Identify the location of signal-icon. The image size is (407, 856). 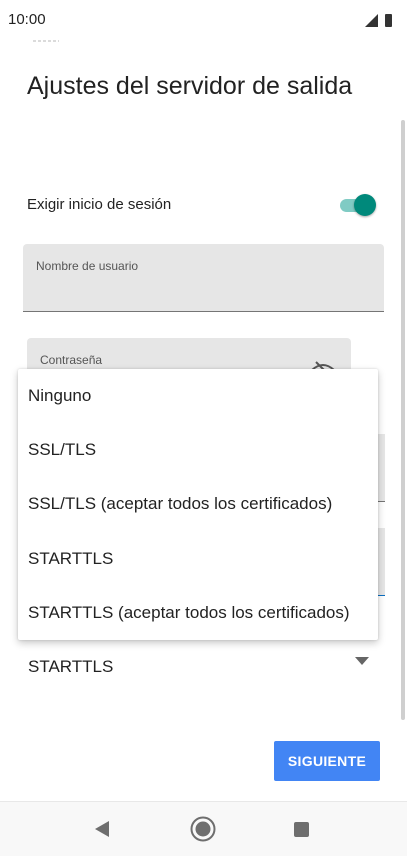
(371, 20).